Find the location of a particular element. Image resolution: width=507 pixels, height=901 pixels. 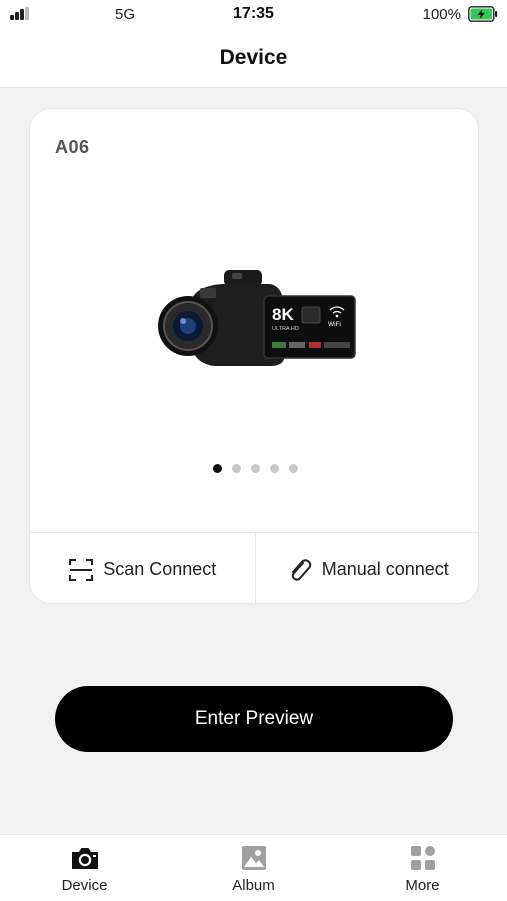

nav-bar: Device is located at coordinates (253, 60).